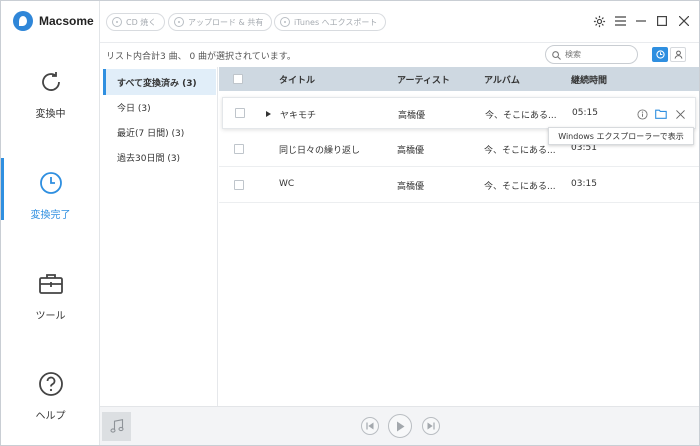  Describe the element at coordinates (179, 22) in the screenshot. I see `upload-icon` at that location.